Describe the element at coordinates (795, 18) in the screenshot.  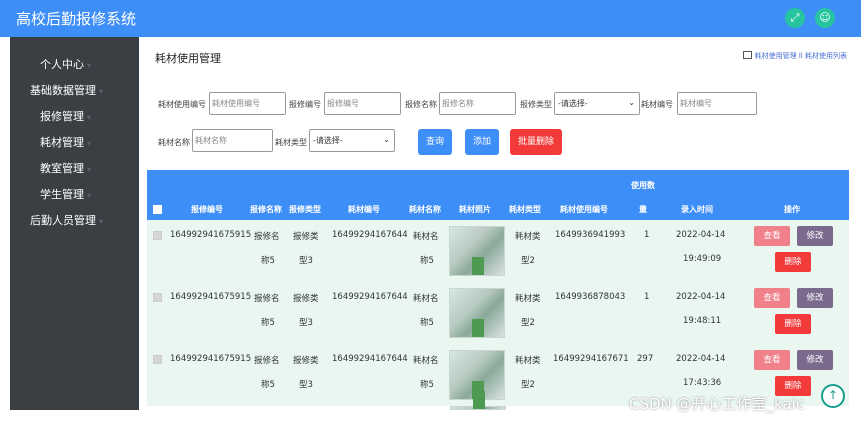
I see `fullscreen-icon: ⤢` at that location.